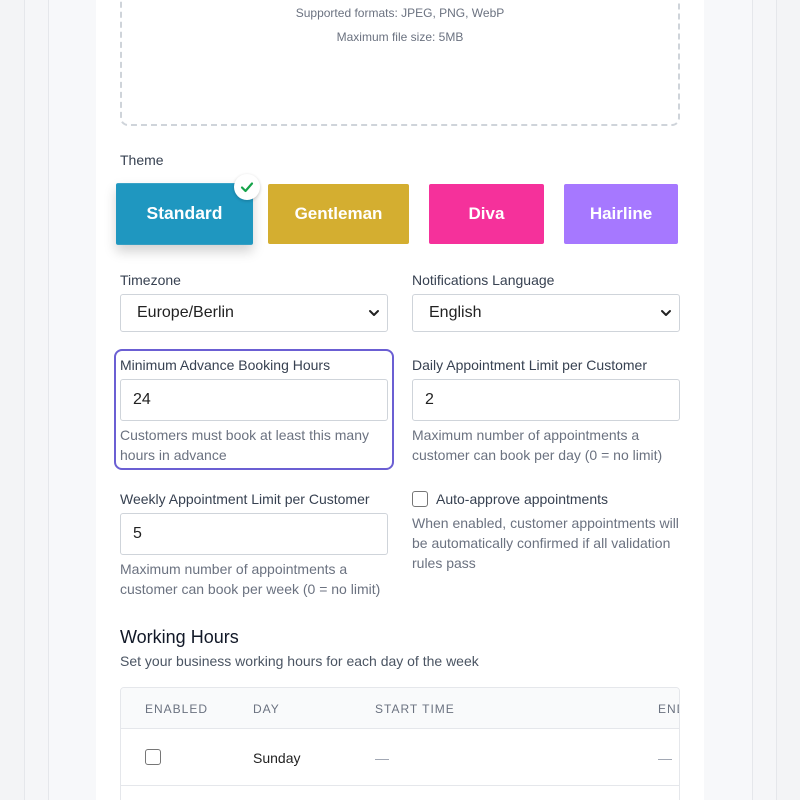 The image size is (800, 800). What do you see at coordinates (277, 758) in the screenshot?
I see `day-name: Sunday` at bounding box center [277, 758].